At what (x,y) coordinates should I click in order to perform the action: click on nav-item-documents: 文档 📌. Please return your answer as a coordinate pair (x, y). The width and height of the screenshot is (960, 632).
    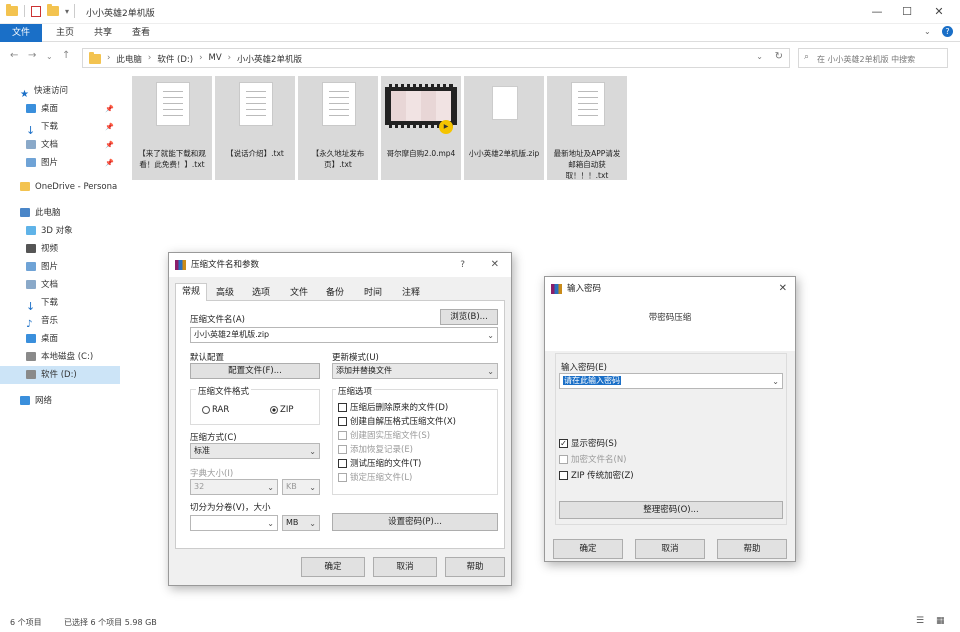
    Looking at the image, I should click on (60, 145).